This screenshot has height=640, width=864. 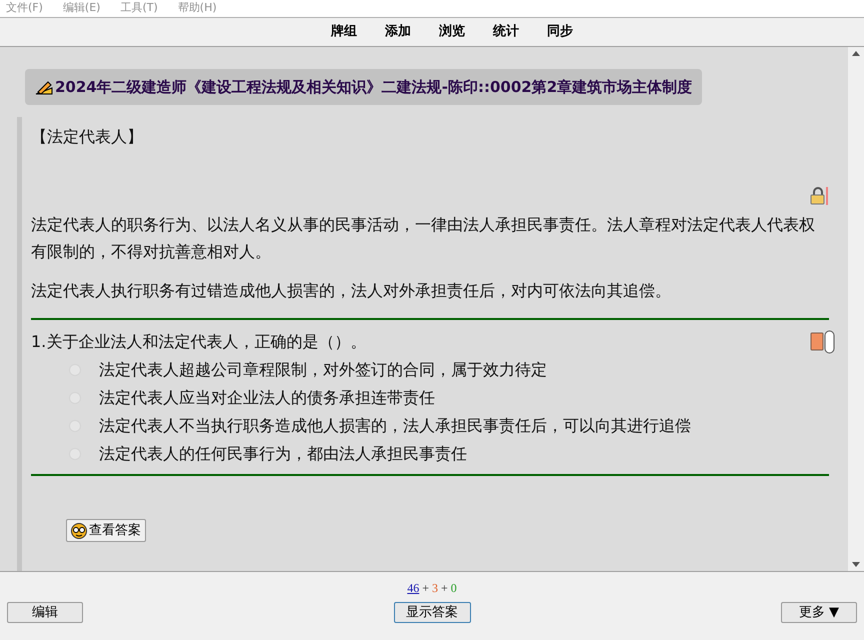 What do you see at coordinates (373, 87) in the screenshot?
I see `deck-title: 2024年二级建造师《建设工程法规及相关知识》二建法规-陈印::0002第2章建筑市场主体制度` at bounding box center [373, 87].